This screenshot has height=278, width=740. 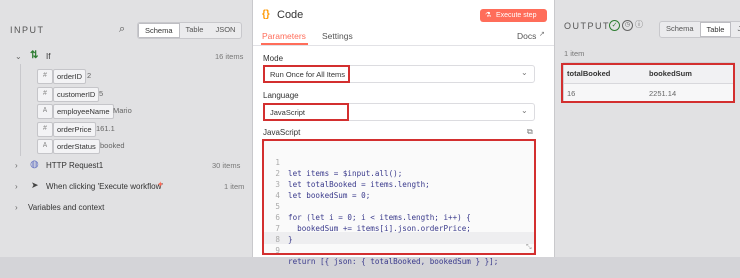 I want to click on expand-editor-icon: ⧉, so click(x=530, y=132).